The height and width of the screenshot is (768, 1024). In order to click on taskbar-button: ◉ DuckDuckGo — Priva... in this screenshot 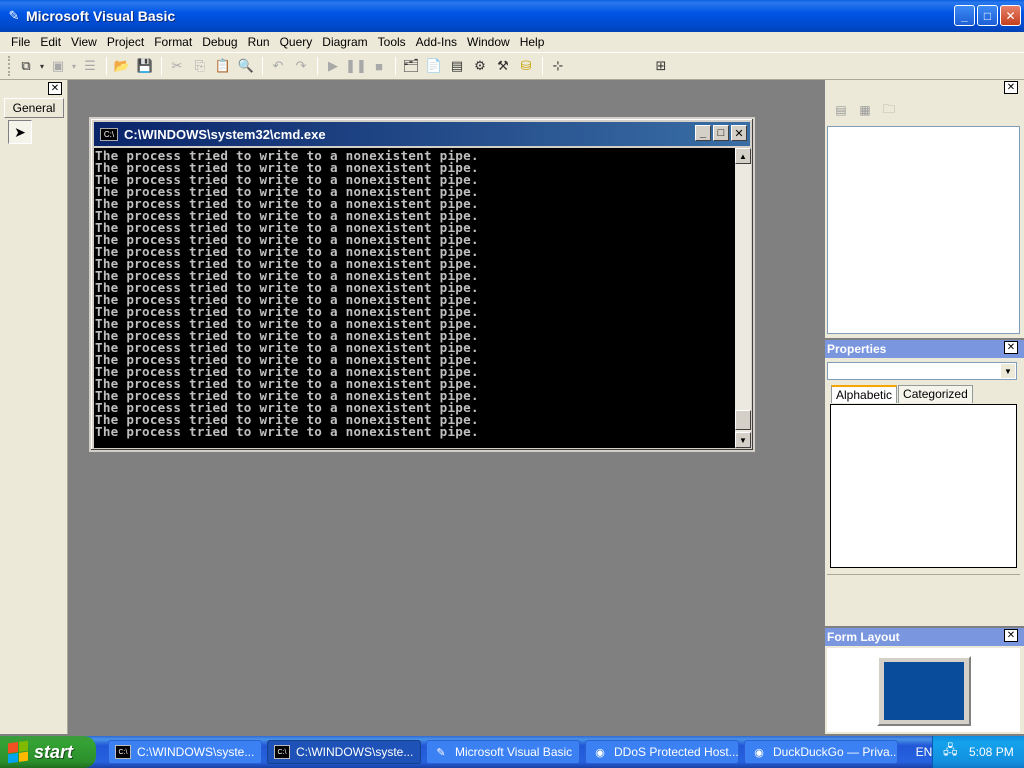, I will do `click(821, 752)`.